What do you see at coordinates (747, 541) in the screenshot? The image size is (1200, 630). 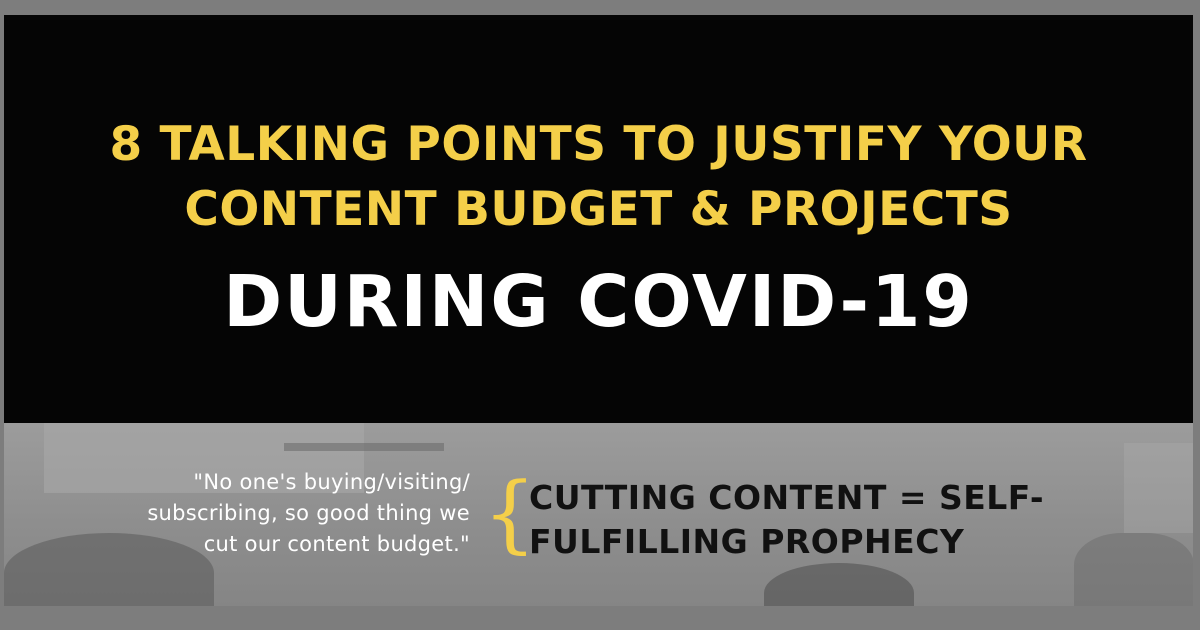 I see `tagline-line-2: FULFILLING PROPHECY` at bounding box center [747, 541].